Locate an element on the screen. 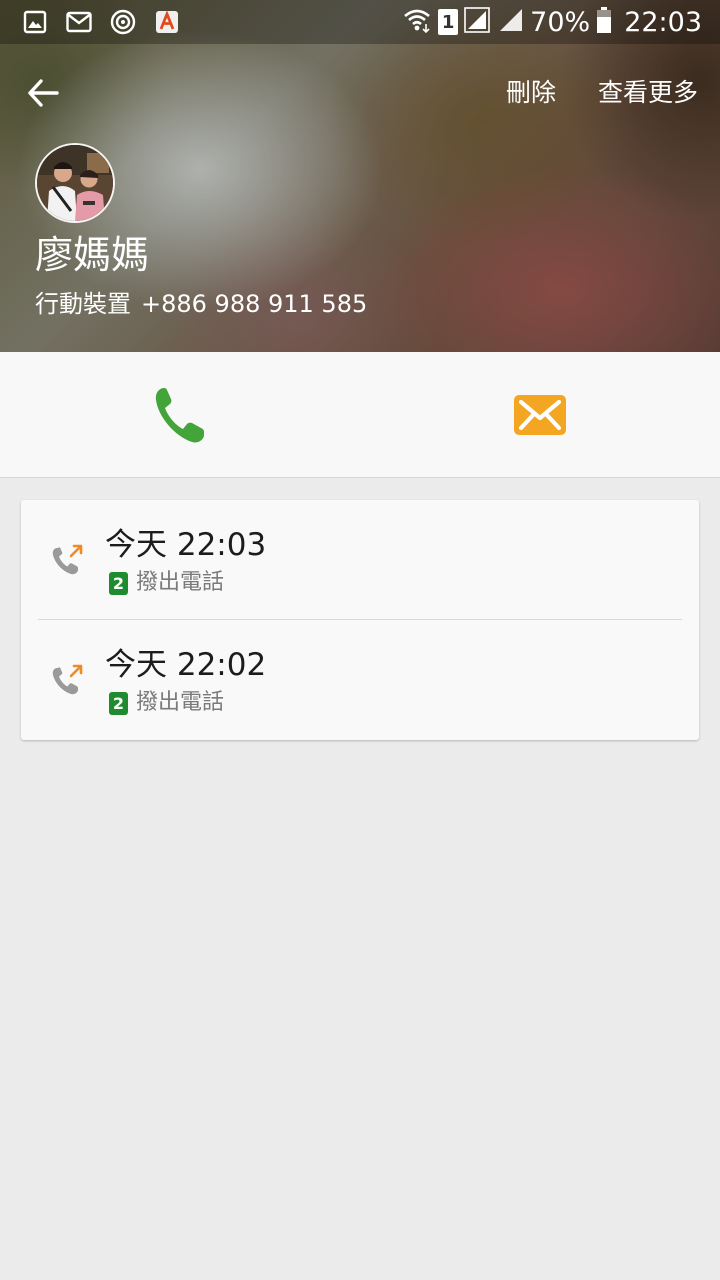 The image size is (720, 1280). sim-indicator: 1 is located at coordinates (448, 22).